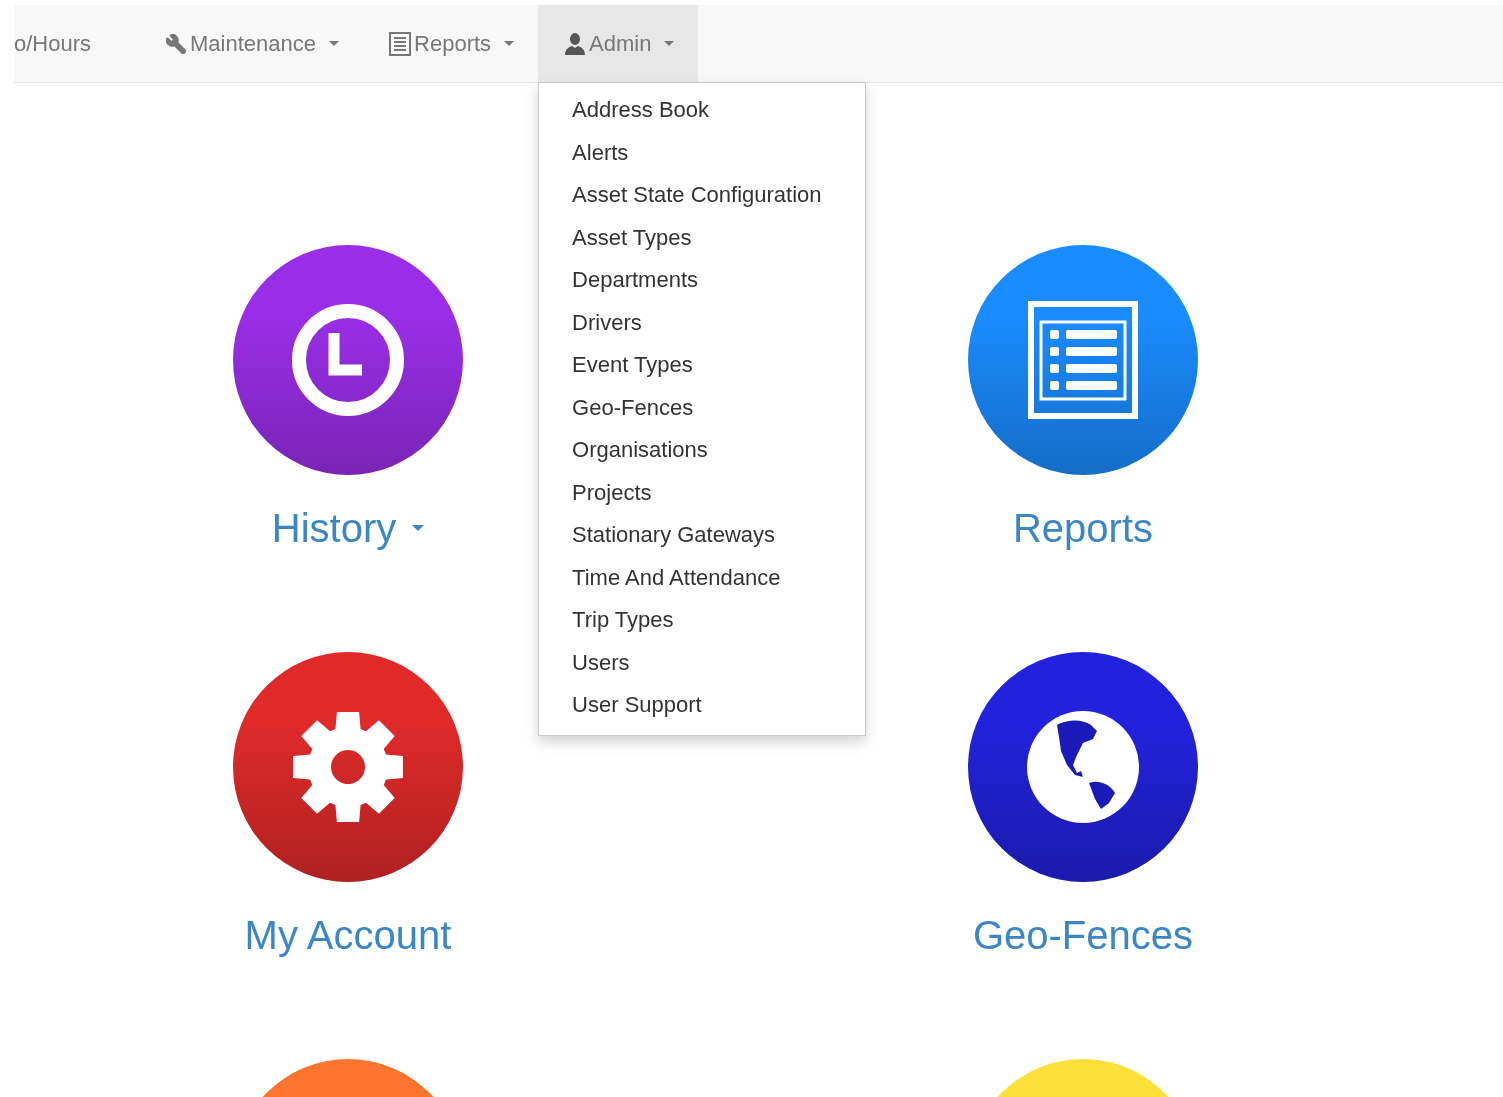 The height and width of the screenshot is (1097, 1503). I want to click on clock-icon, so click(348, 360).